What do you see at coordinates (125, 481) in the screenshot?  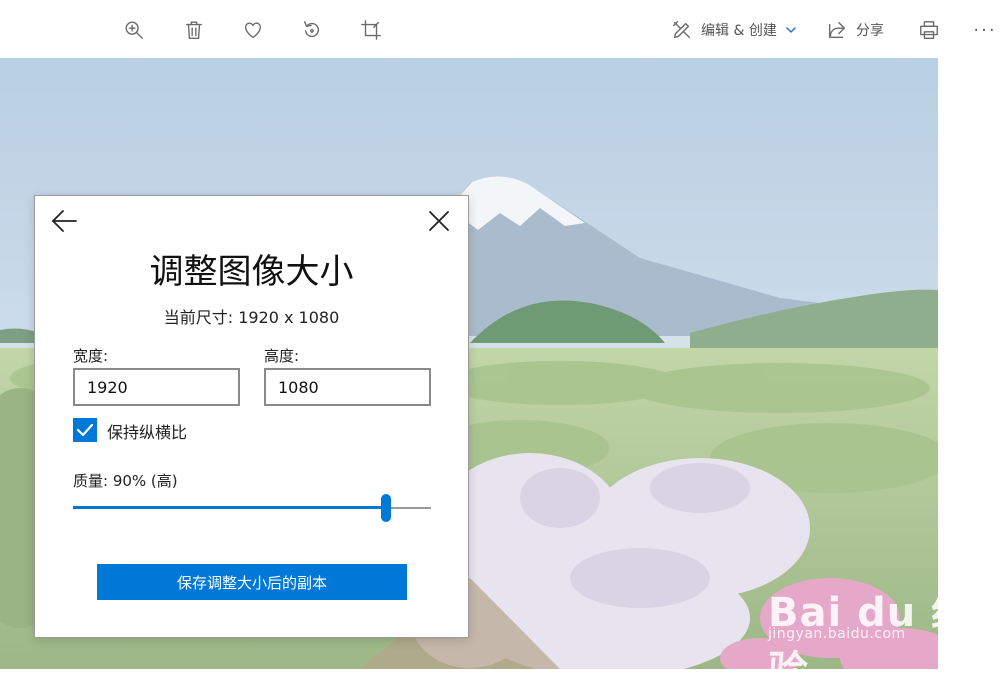 I see `quality-label: 质量: 90% (高)` at bounding box center [125, 481].